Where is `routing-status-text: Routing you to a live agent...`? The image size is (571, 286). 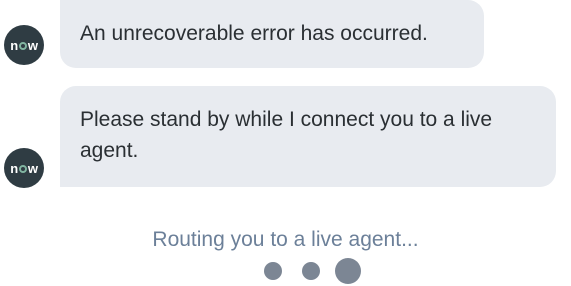
routing-status-text: Routing you to a live agent... is located at coordinates (285, 239).